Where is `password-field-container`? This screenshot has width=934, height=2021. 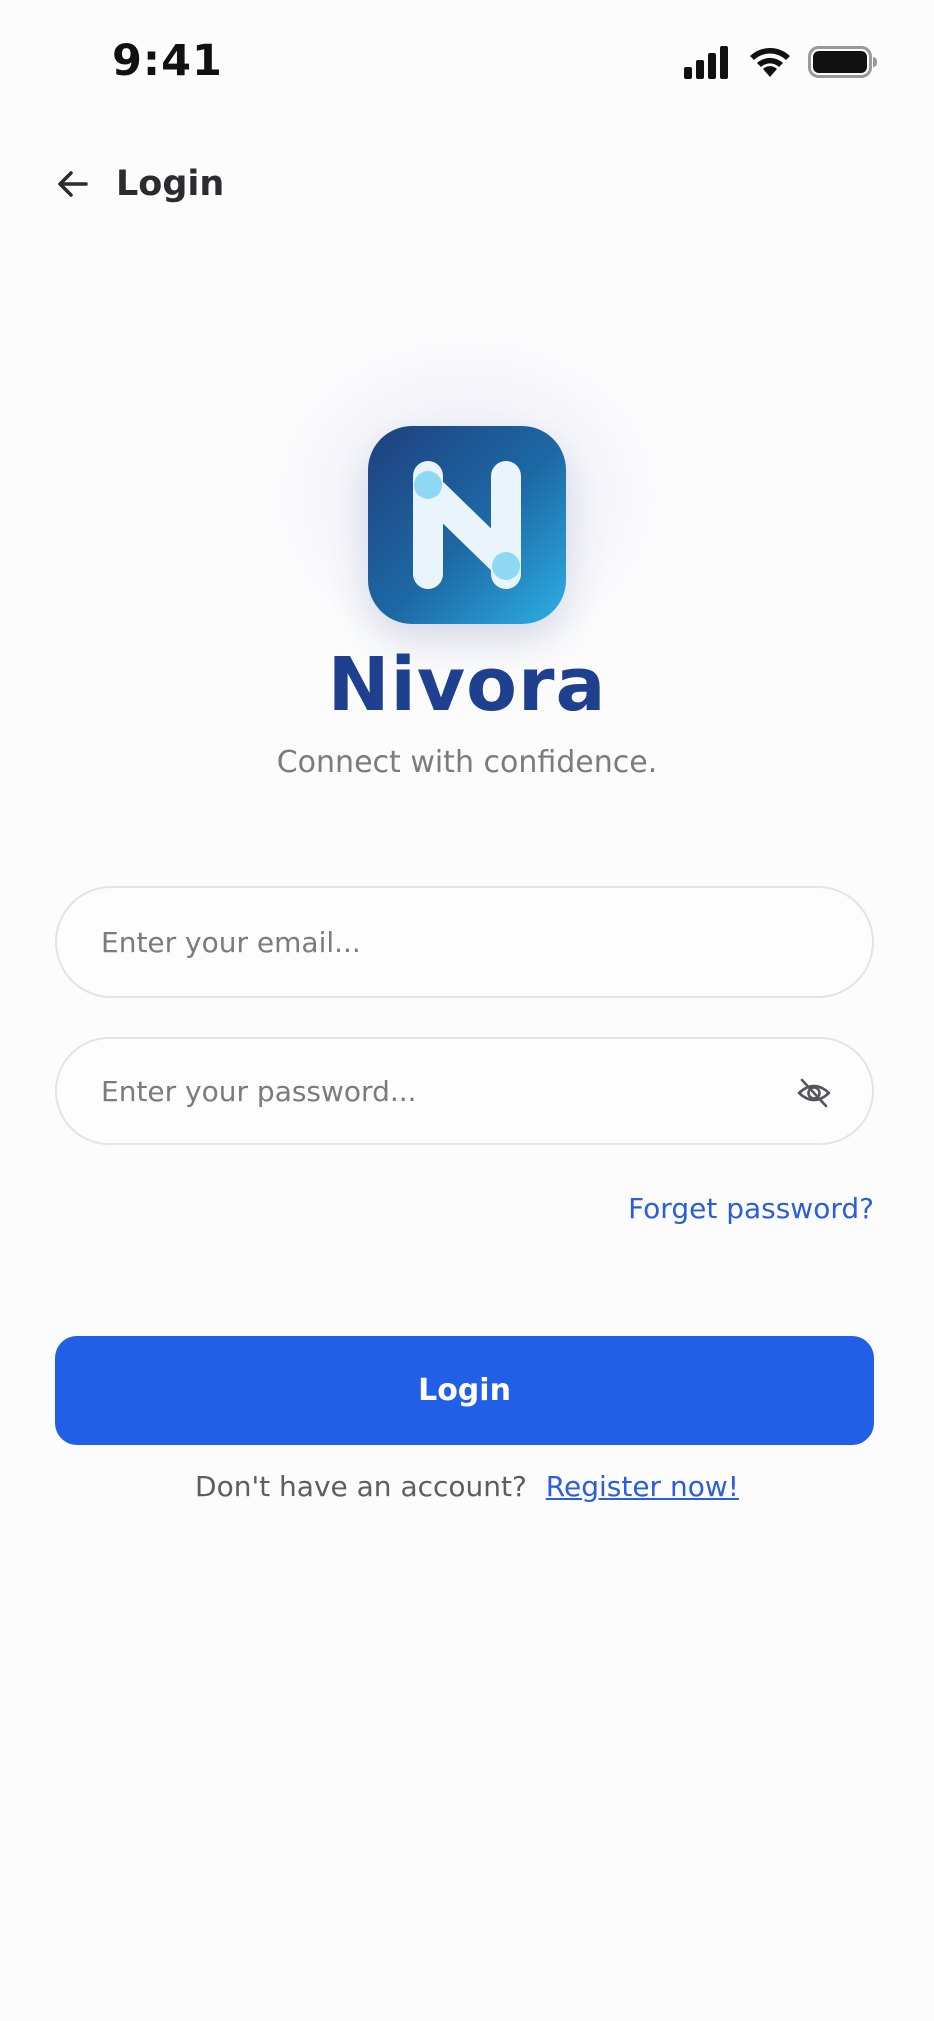
password-field-container is located at coordinates (464, 1091).